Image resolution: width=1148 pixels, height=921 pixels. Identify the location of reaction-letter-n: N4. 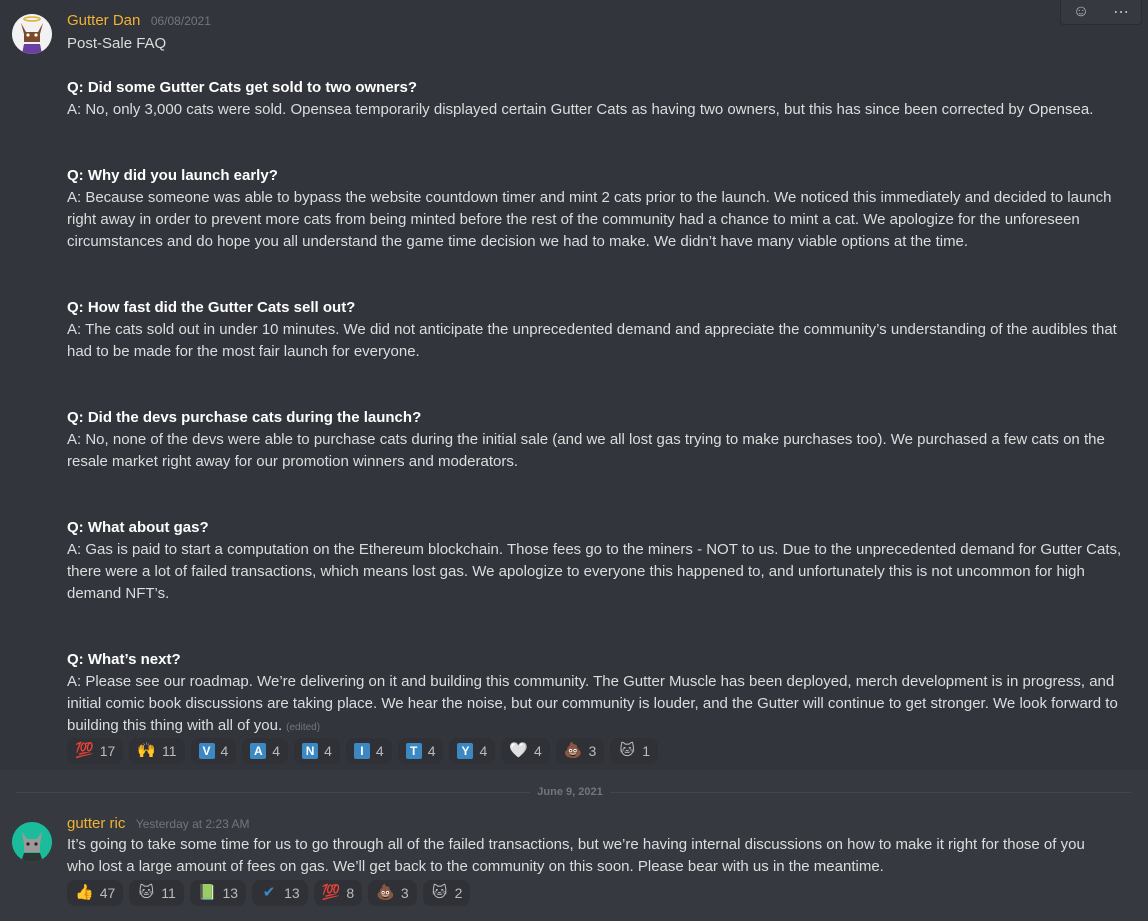
(317, 751).